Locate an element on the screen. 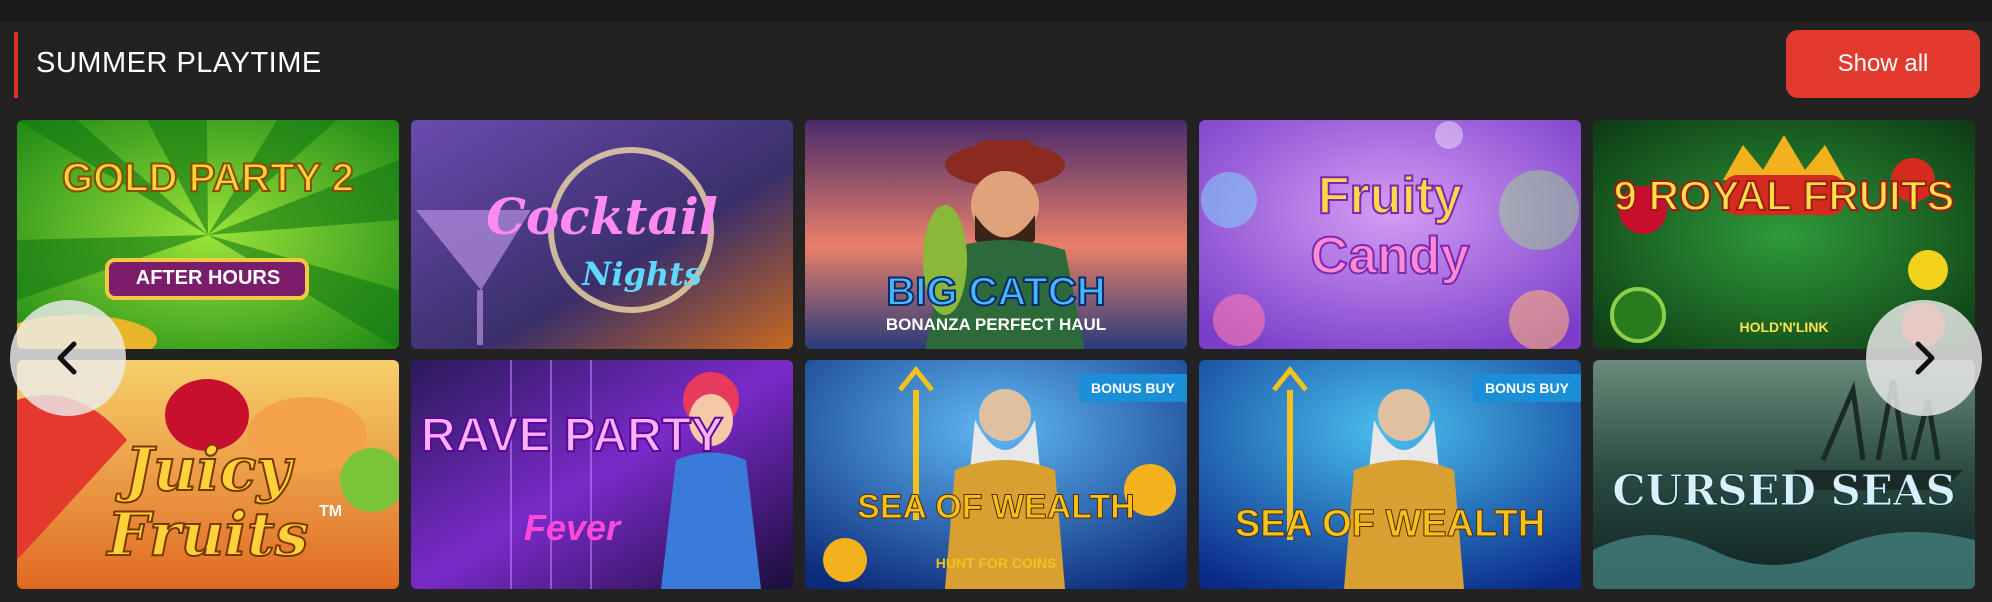 The width and height of the screenshot is (1992, 602). game-tile-sea-of-wealth: BONUS BUY SEA OF WEALTH is located at coordinates (1390, 474).